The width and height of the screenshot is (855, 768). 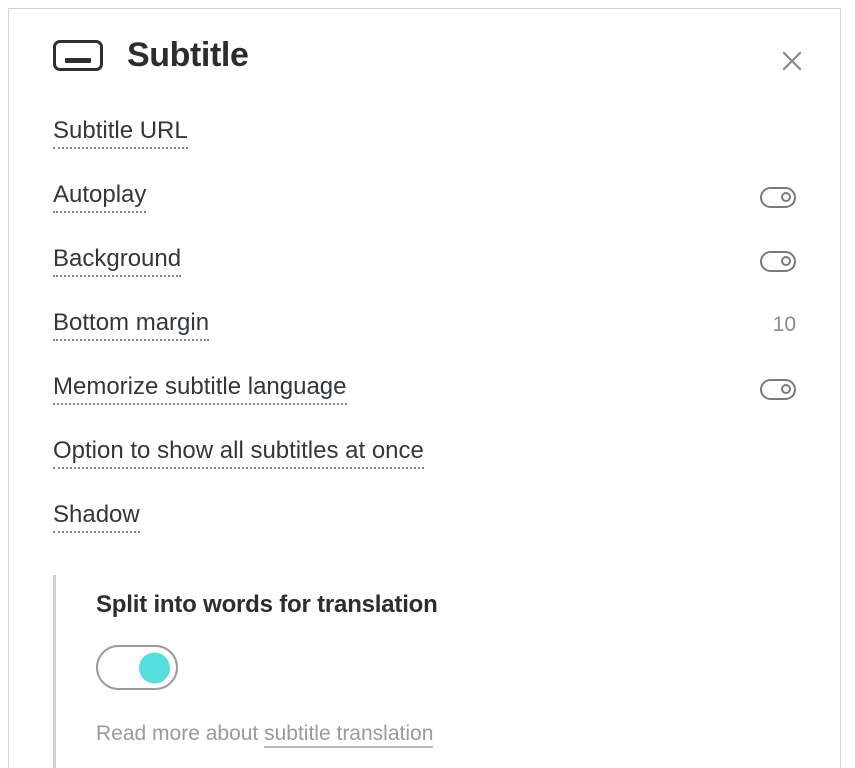 I want to click on split-into-words-toggle, so click(x=137, y=667).